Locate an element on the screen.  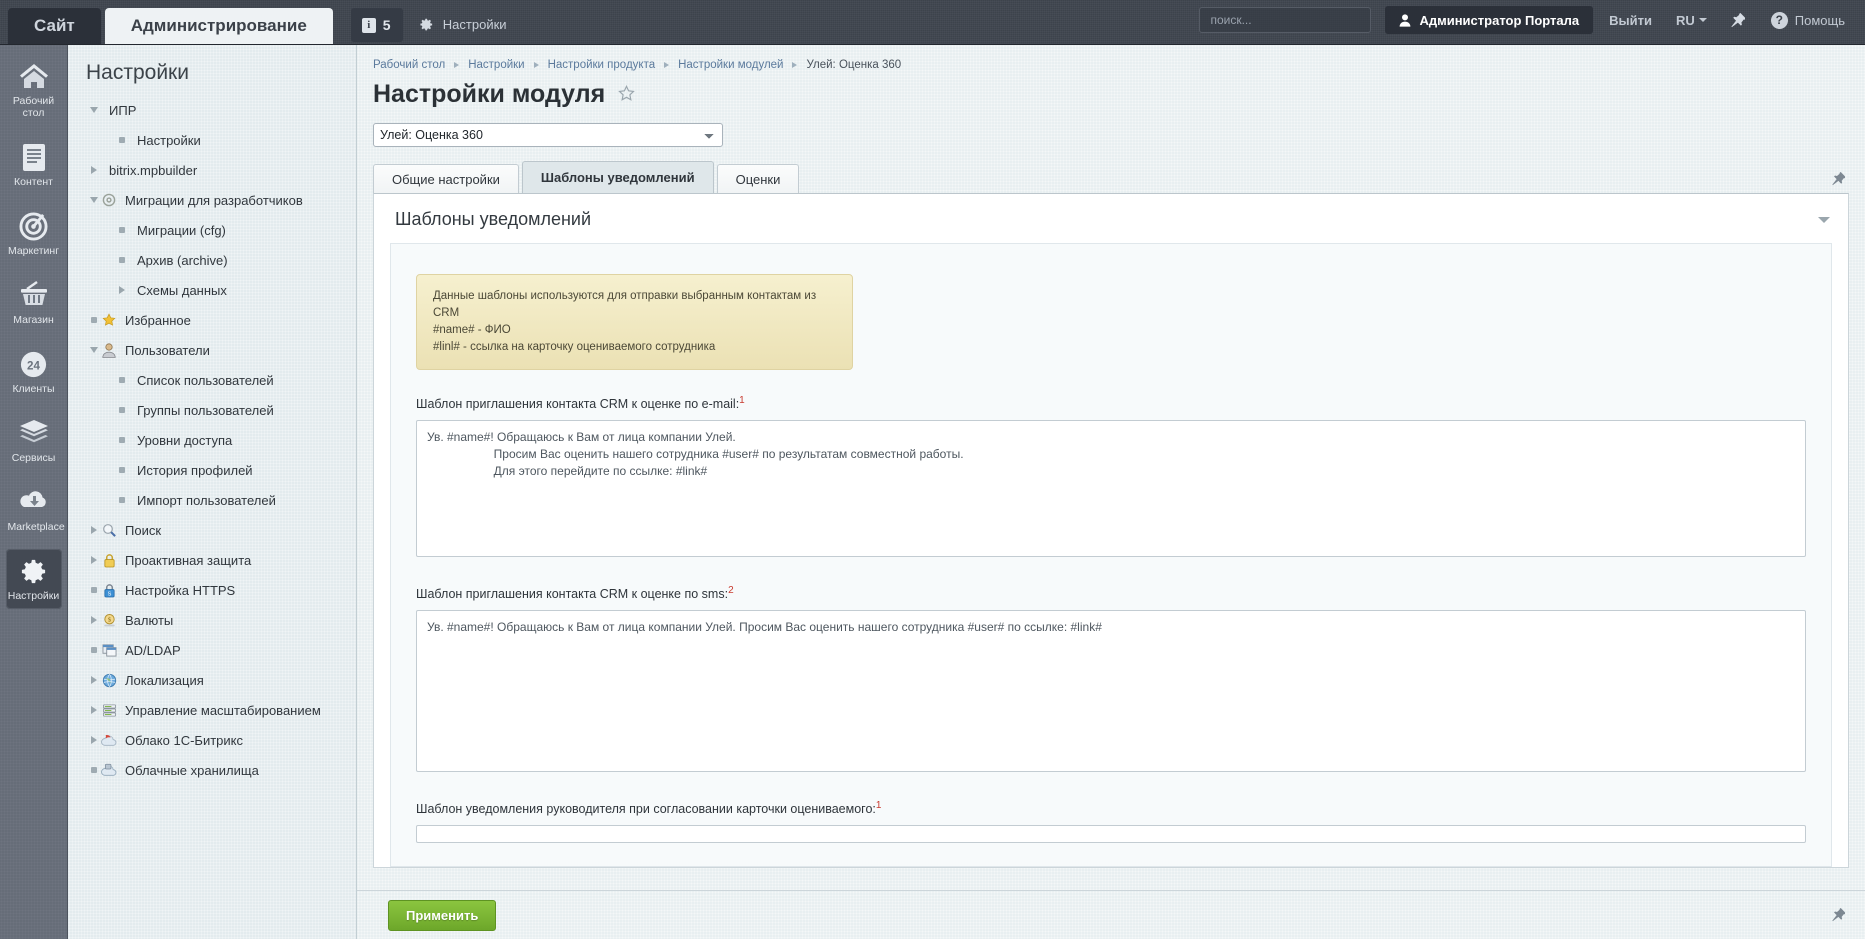
logout-link: Выйти is located at coordinates (1630, 20).